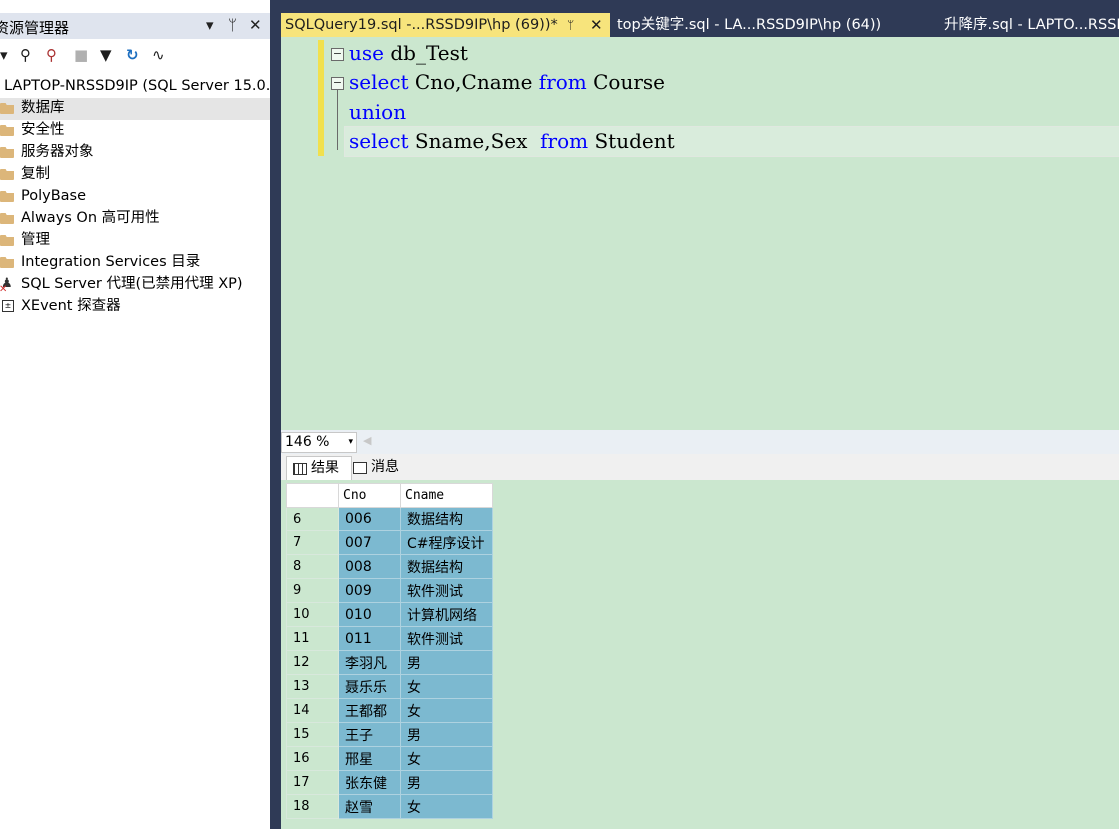 The image size is (1119, 829). Describe the element at coordinates (425, 53) in the screenshot. I see `sql-text: db_Test` at that location.